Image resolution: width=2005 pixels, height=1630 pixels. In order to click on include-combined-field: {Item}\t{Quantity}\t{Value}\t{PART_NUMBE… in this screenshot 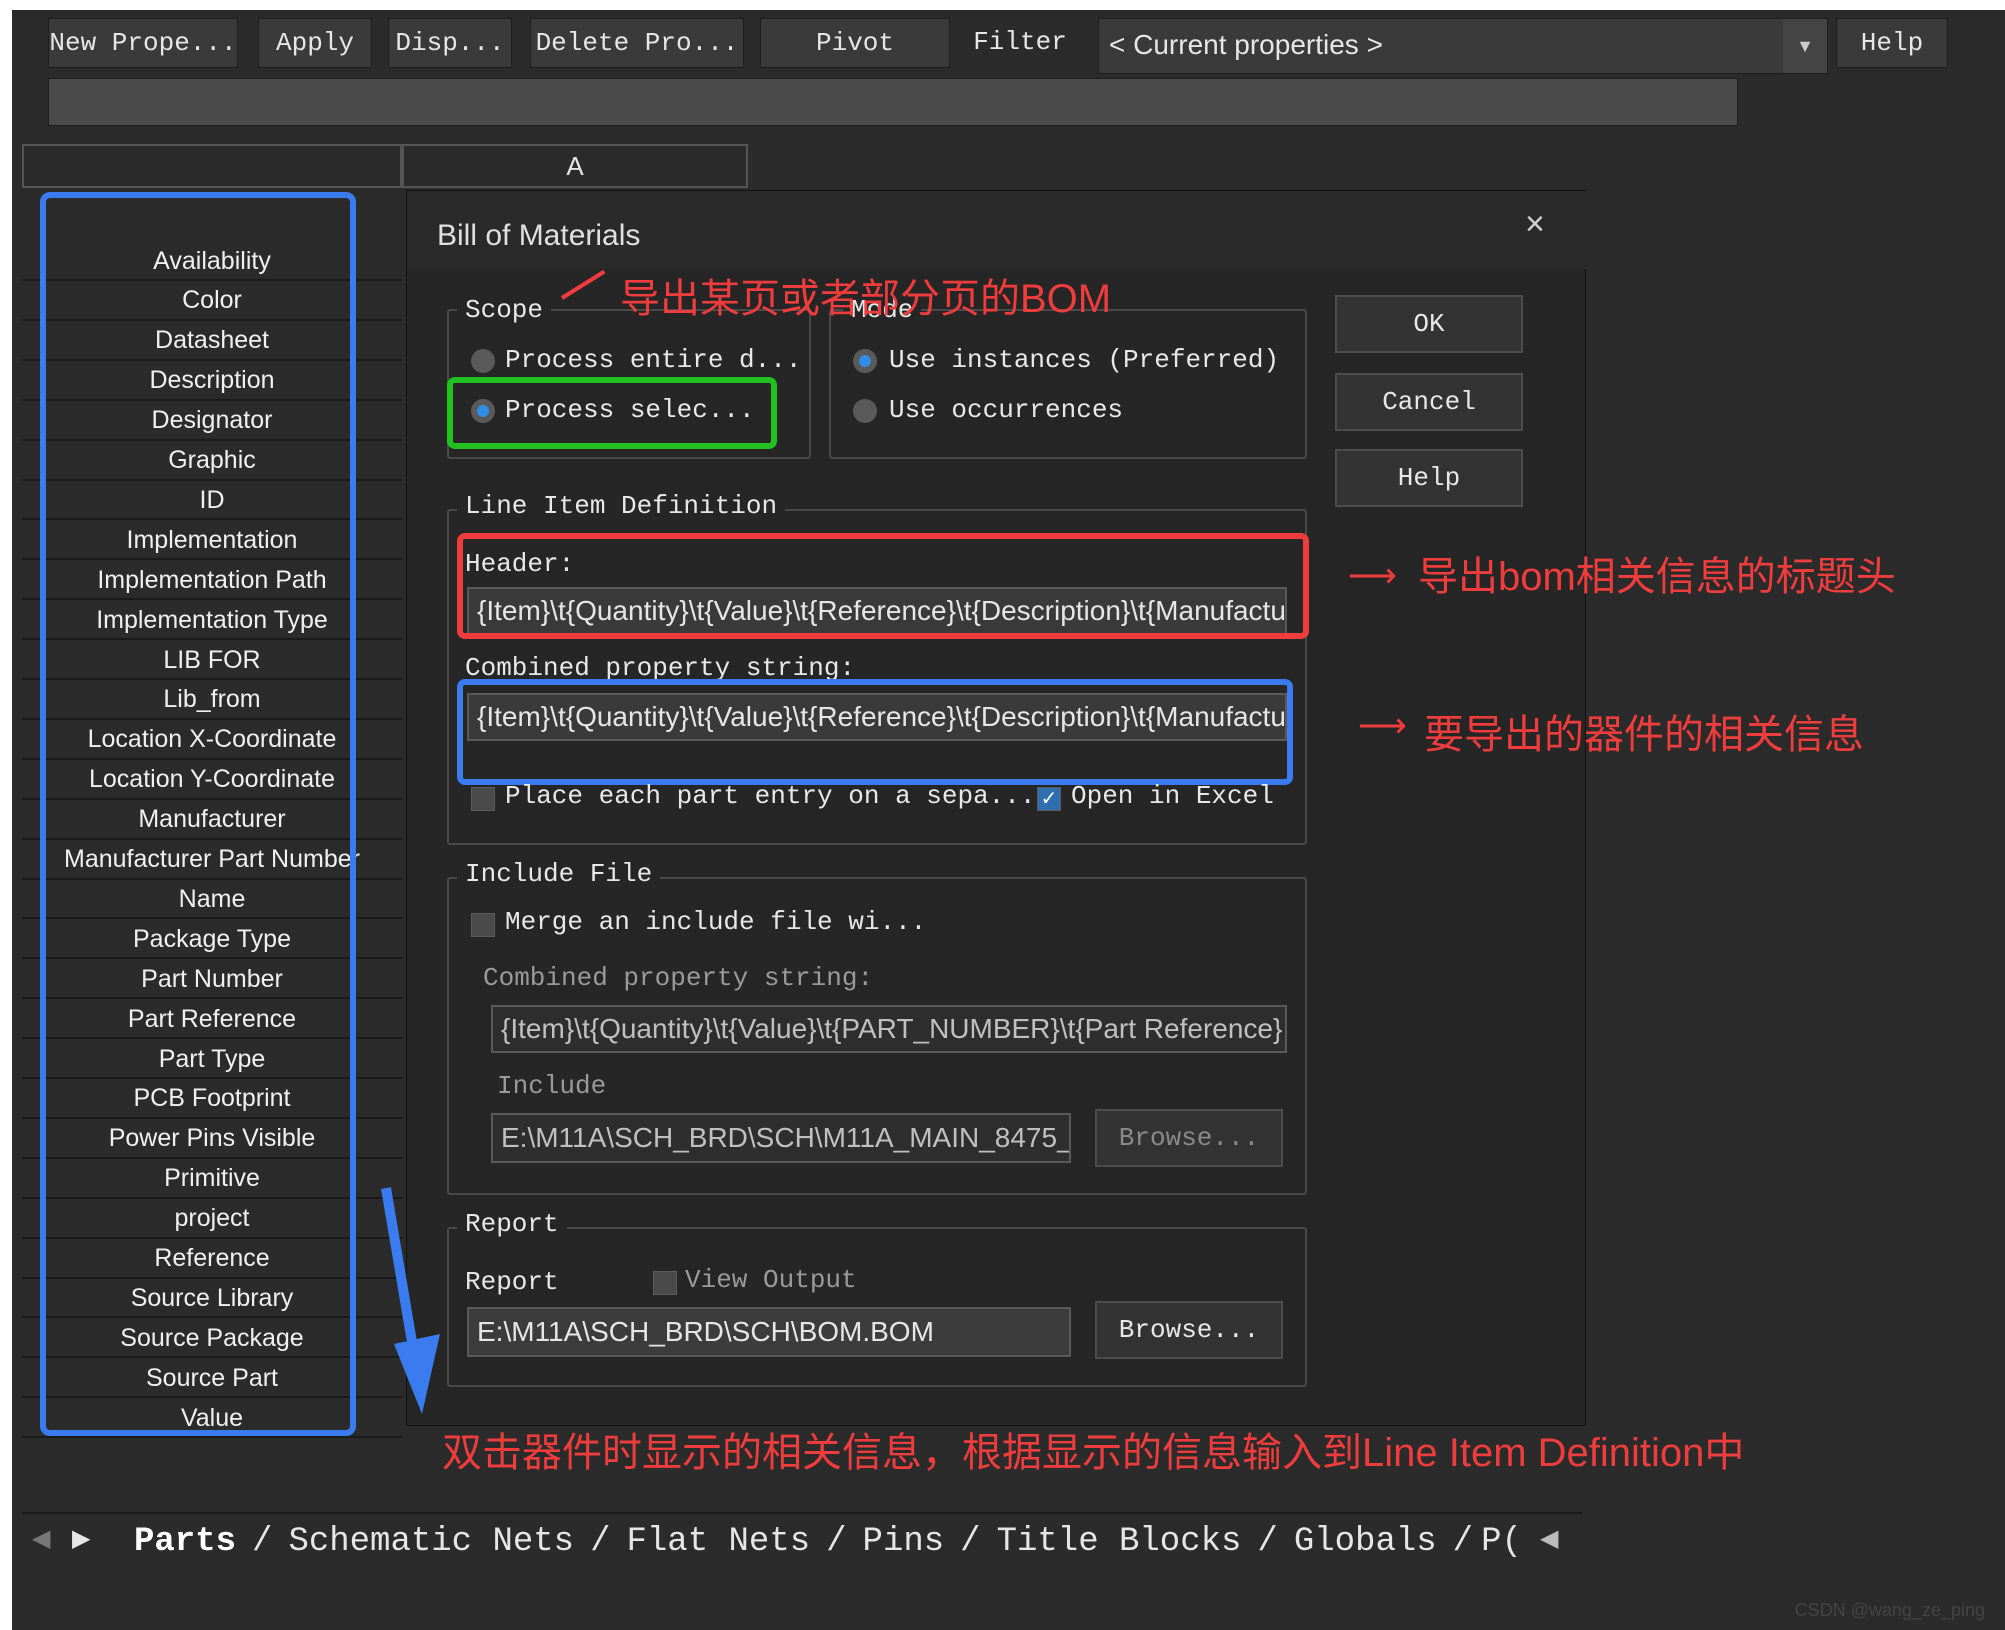, I will do `click(889, 1029)`.